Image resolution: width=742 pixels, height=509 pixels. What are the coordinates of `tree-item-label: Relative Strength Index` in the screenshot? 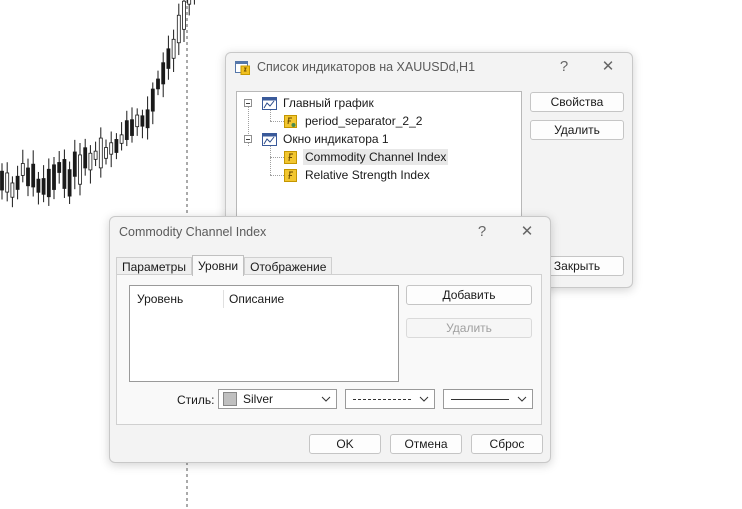 It's located at (367, 175).